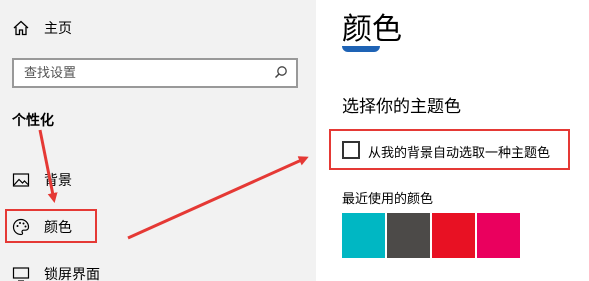 This screenshot has width=589, height=281. I want to click on search-input, so click(139, 73).